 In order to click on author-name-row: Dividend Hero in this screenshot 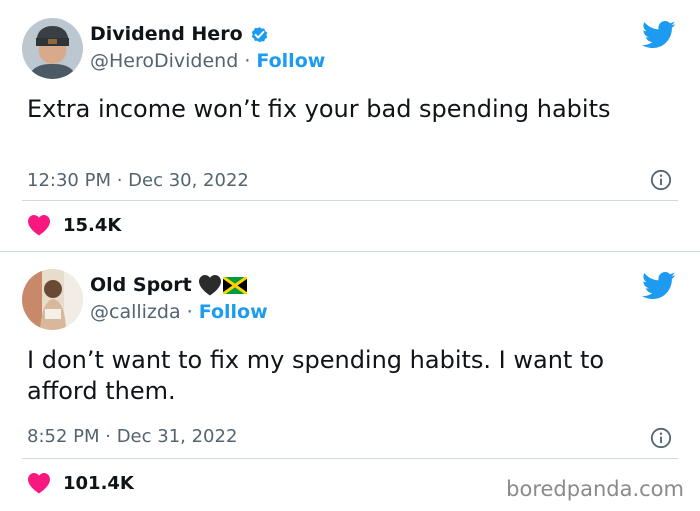, I will do `click(180, 34)`.